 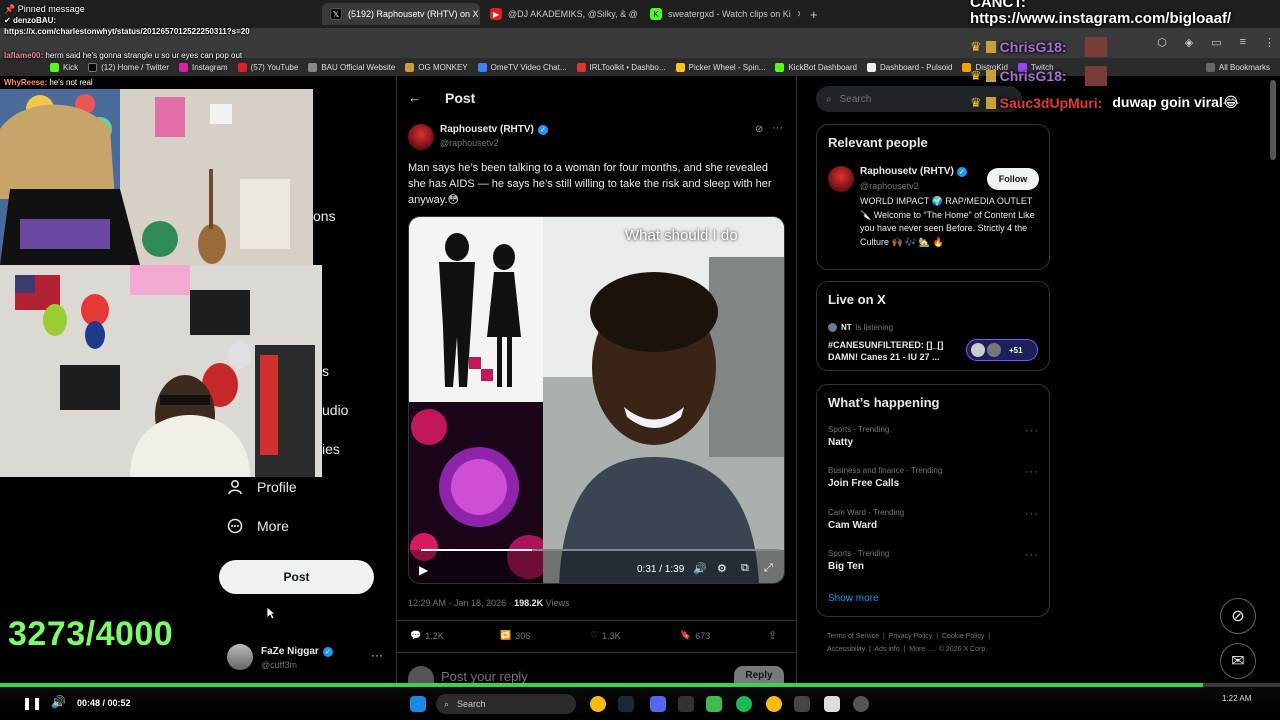 What do you see at coordinates (934, 436) in the screenshot?
I see `trend-item: Sports · Trending Natty` at bounding box center [934, 436].